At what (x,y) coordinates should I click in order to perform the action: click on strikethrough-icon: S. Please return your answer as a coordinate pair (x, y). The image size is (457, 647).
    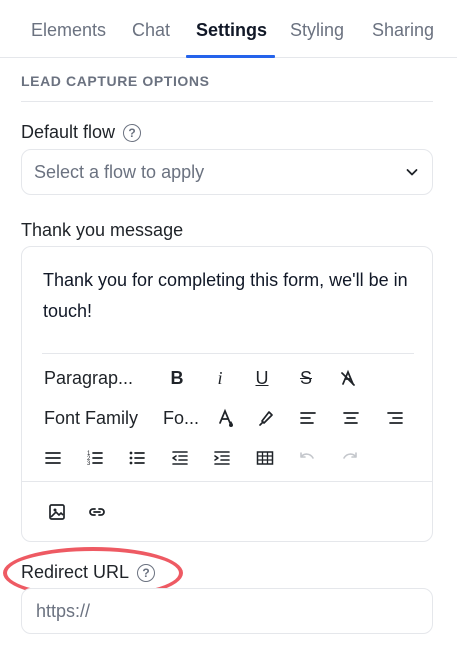
    Looking at the image, I should click on (306, 378).